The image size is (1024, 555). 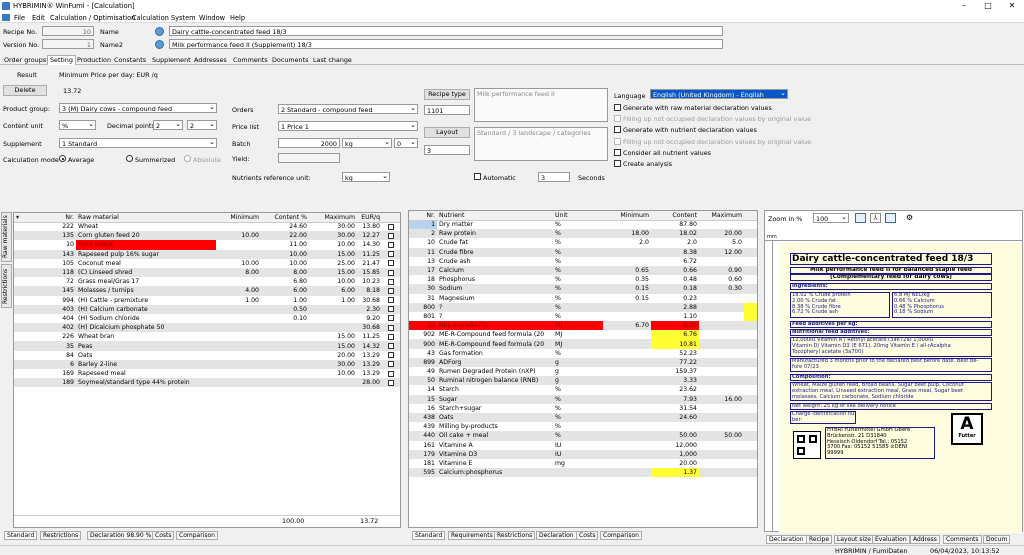 What do you see at coordinates (285, 291) in the screenshot?
I see `table-cell: 6.00` at bounding box center [285, 291].